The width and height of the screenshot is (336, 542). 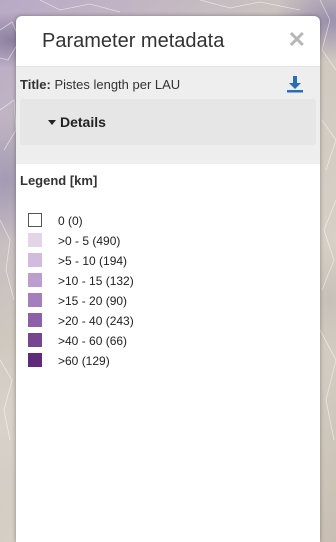 I want to click on caret-down-icon, so click(x=52, y=122).